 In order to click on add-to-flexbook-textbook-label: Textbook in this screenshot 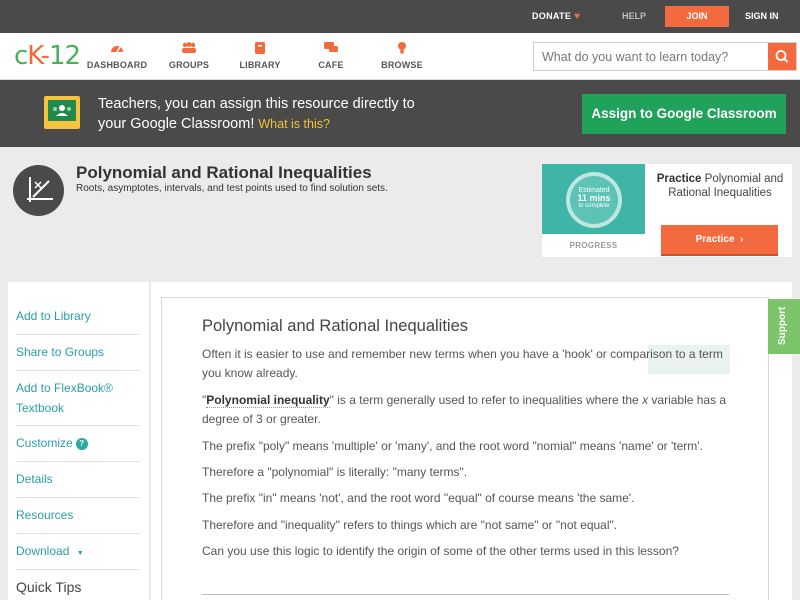, I will do `click(40, 408)`.